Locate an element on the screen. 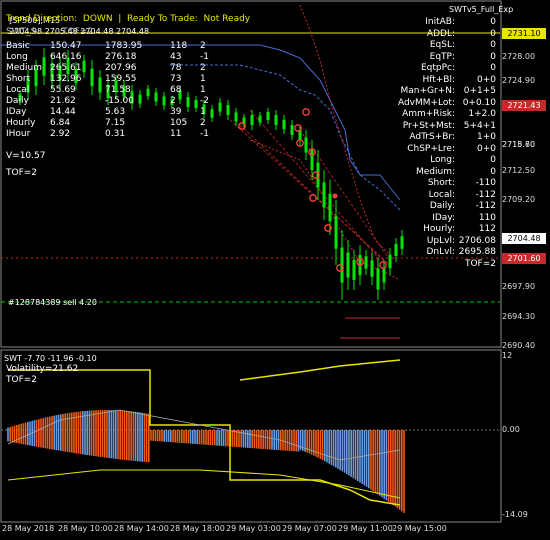 This screenshot has height=540, width=550. panel-label: DnLvl: is located at coordinates (440, 252).